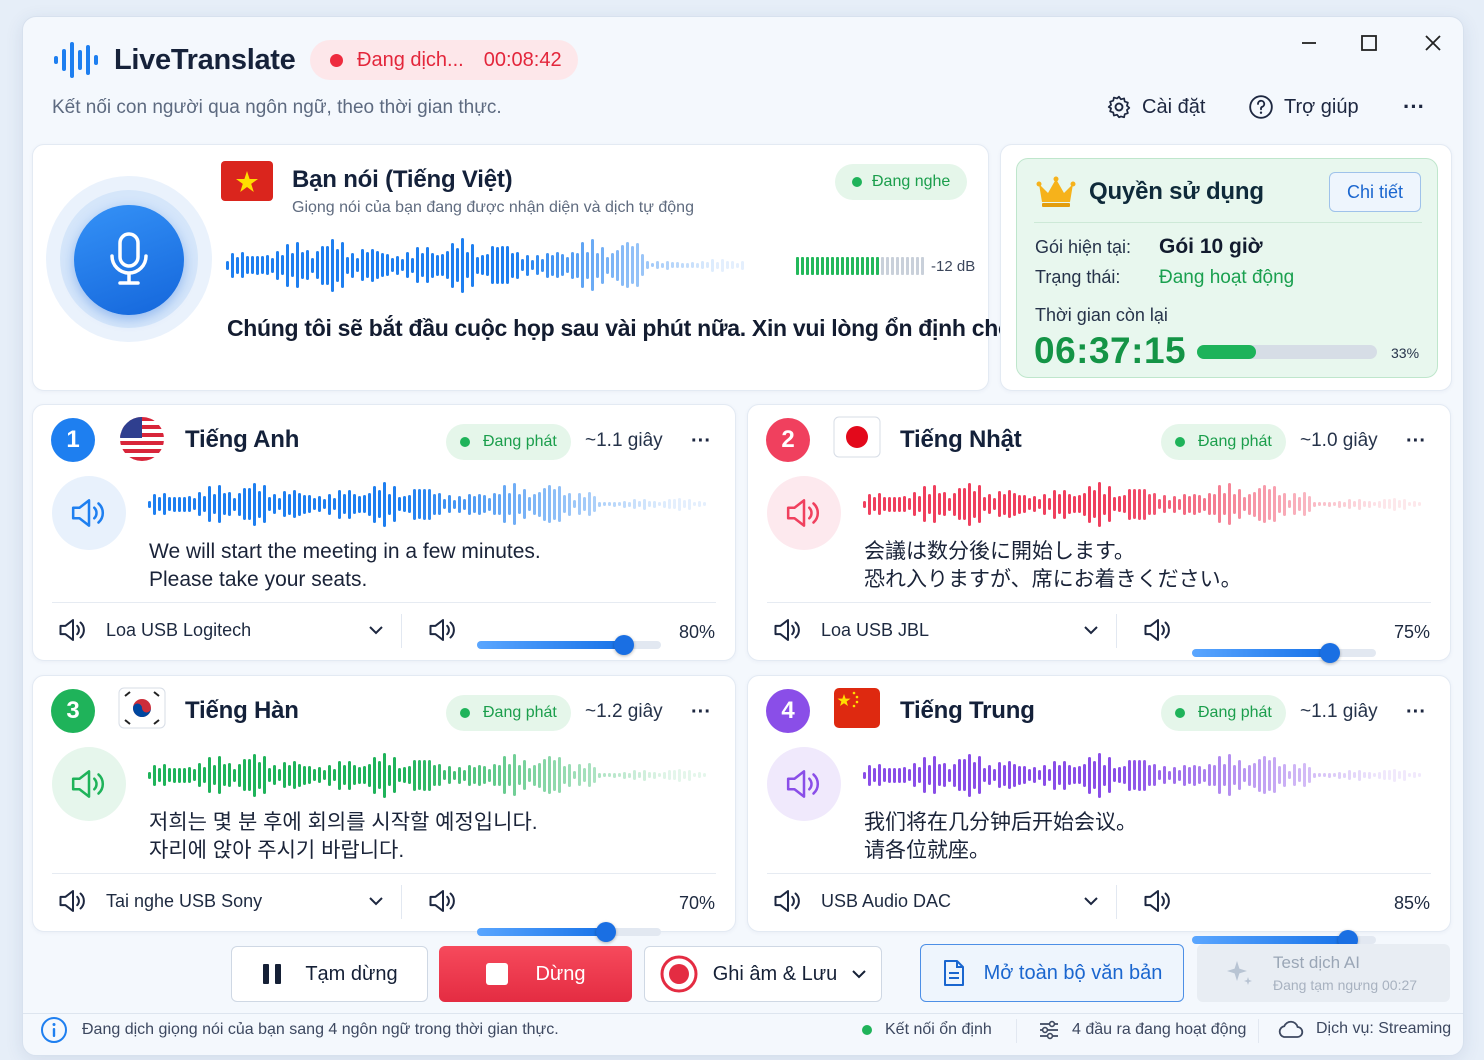 This screenshot has width=1484, height=1060. I want to click on output-device-select: Loa USB JBL, so click(936, 630).